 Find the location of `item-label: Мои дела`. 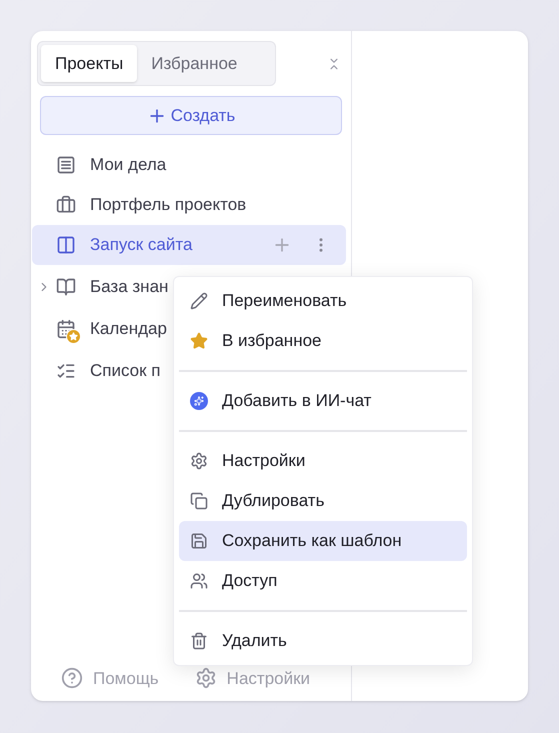

item-label: Мои дела is located at coordinates (128, 165).